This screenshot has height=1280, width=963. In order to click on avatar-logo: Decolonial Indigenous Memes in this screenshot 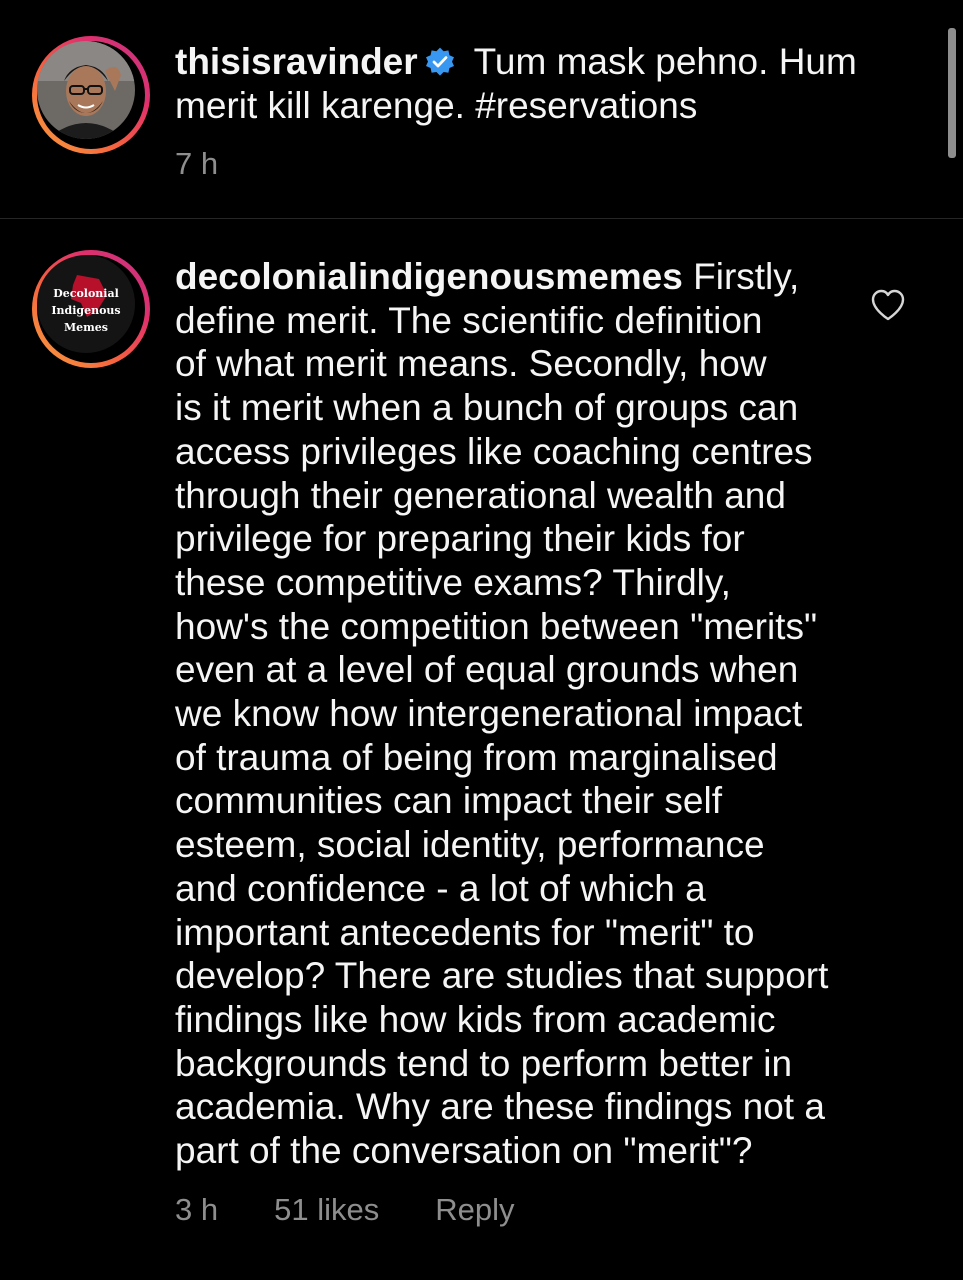, I will do `click(86, 304)`.